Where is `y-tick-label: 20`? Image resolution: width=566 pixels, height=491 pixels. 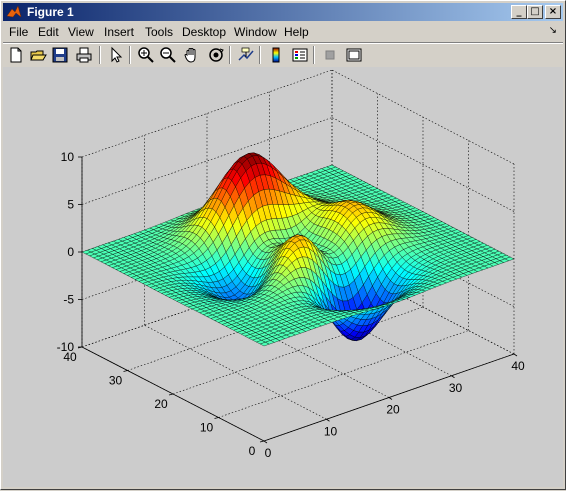
y-tick-label: 20 is located at coordinates (161, 404).